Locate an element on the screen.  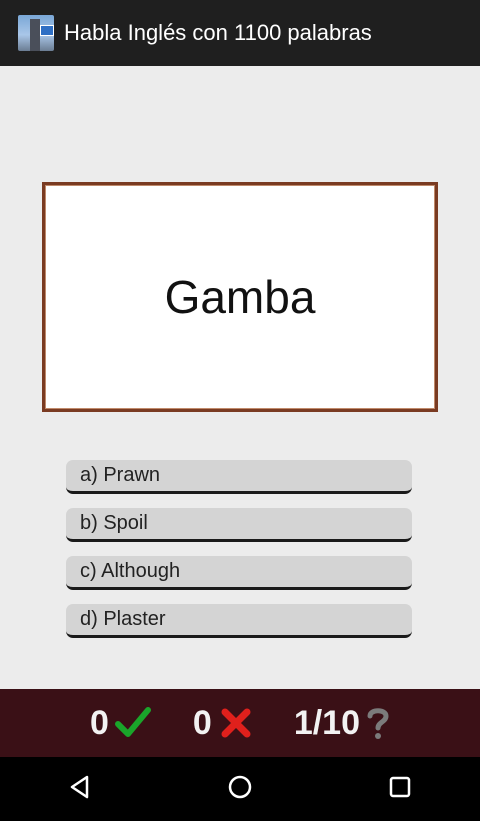
wrong-count: 0 is located at coordinates (202, 722).